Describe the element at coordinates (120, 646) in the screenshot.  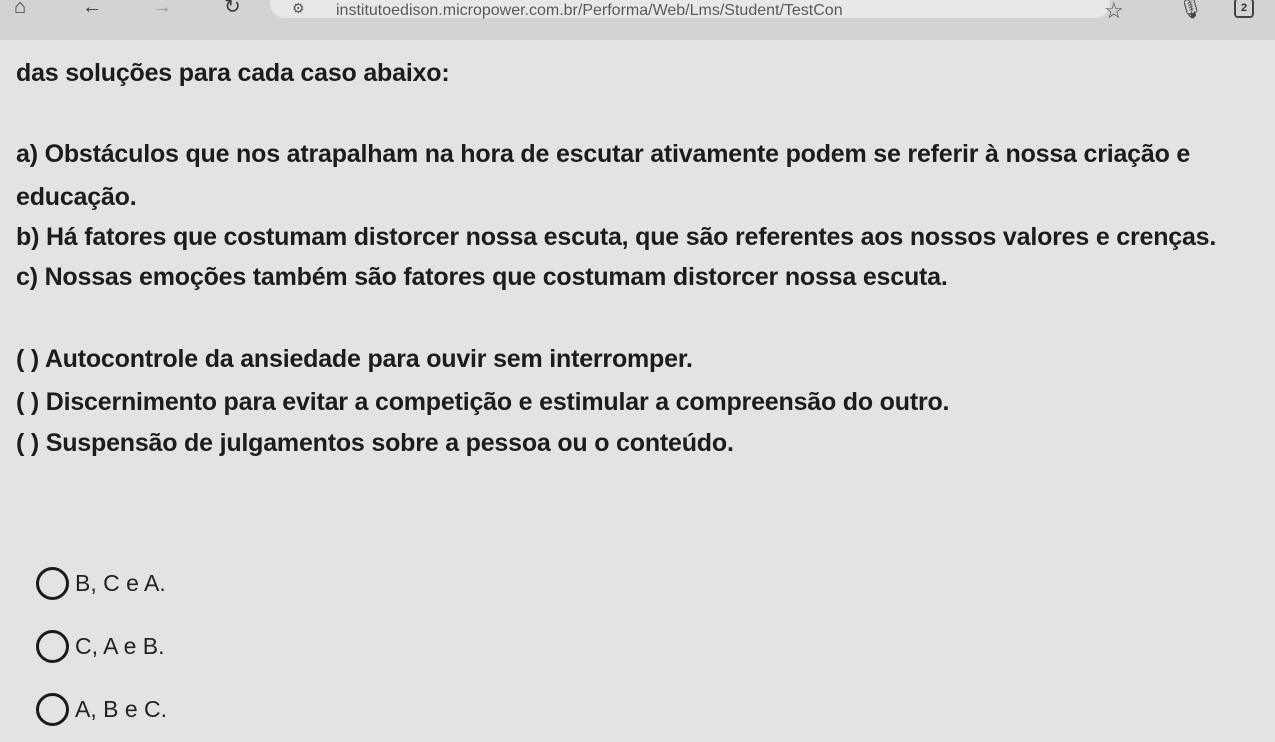
I see `answer-label: C, A e B.` at that location.